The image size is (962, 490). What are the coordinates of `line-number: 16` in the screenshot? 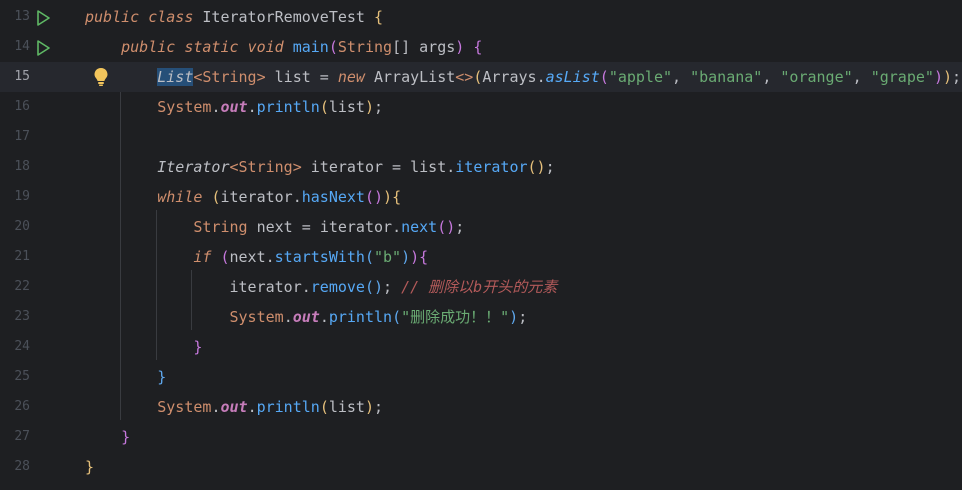 It's located at (22, 106).